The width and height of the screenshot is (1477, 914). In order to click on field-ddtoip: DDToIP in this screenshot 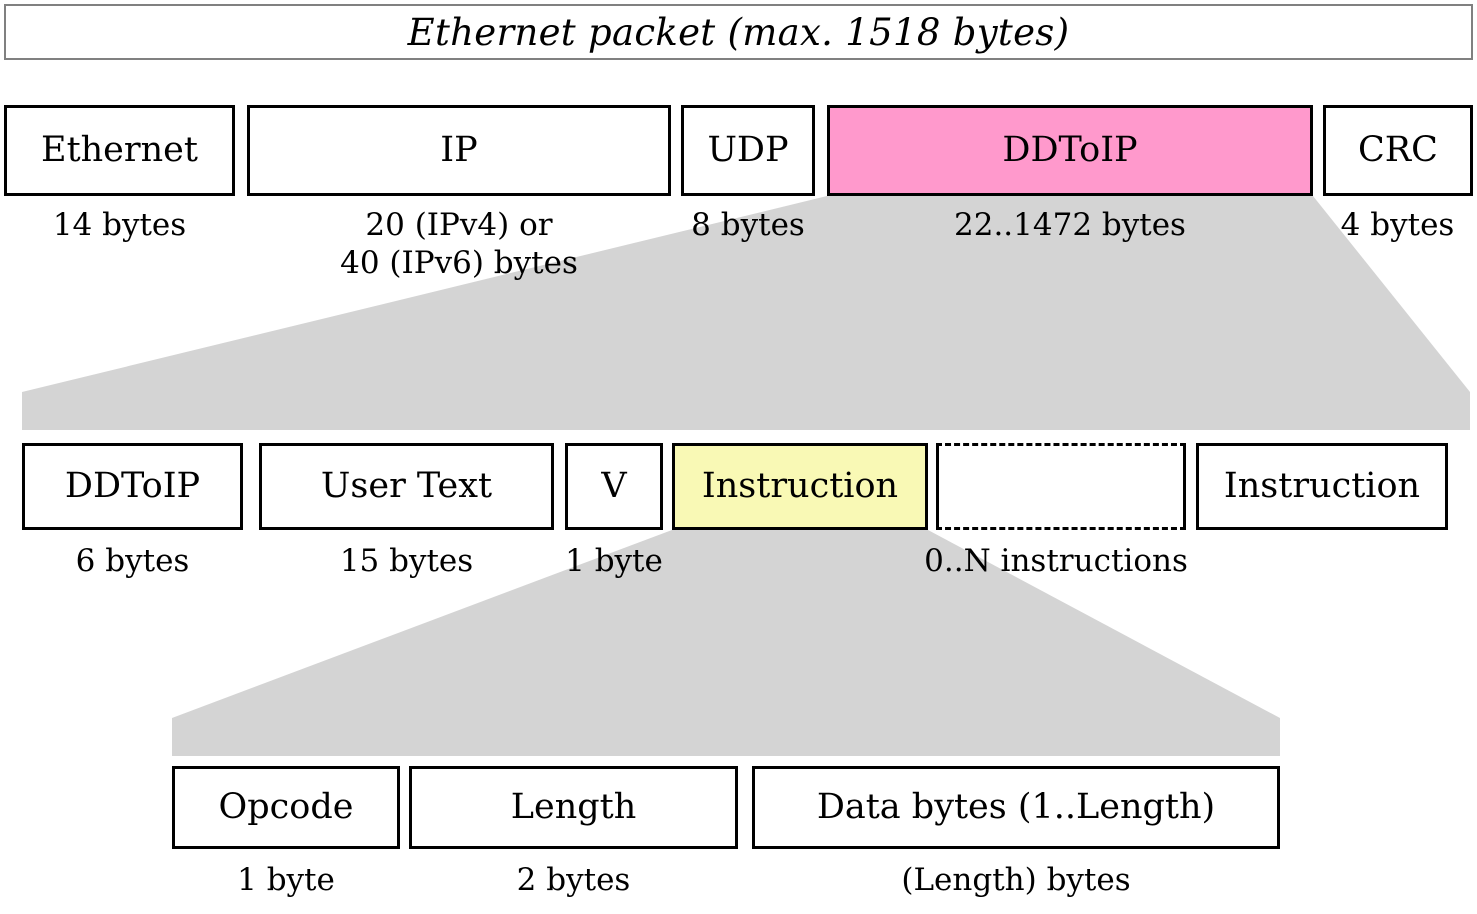, I will do `click(1070, 150)`.